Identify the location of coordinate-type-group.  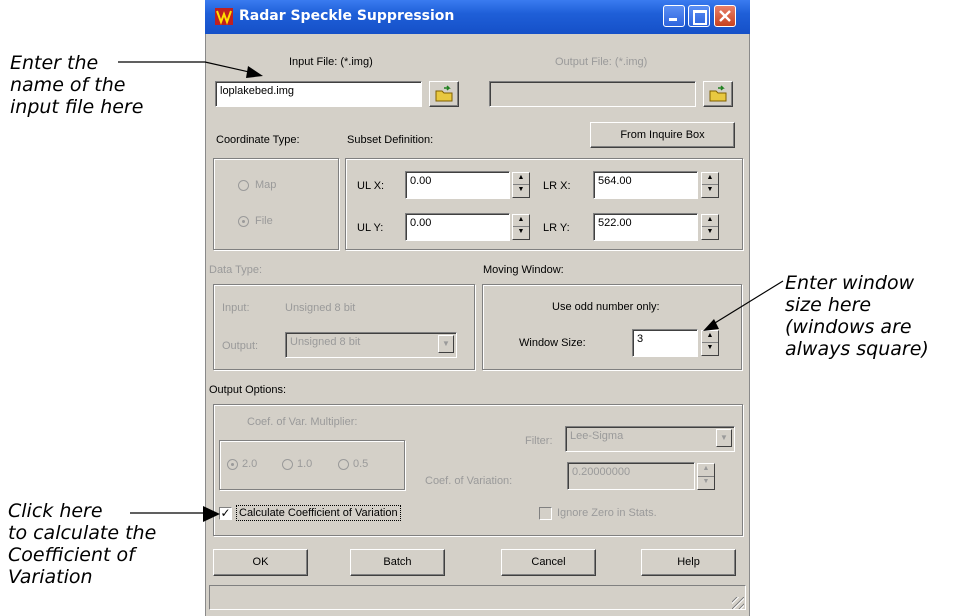
(276, 204).